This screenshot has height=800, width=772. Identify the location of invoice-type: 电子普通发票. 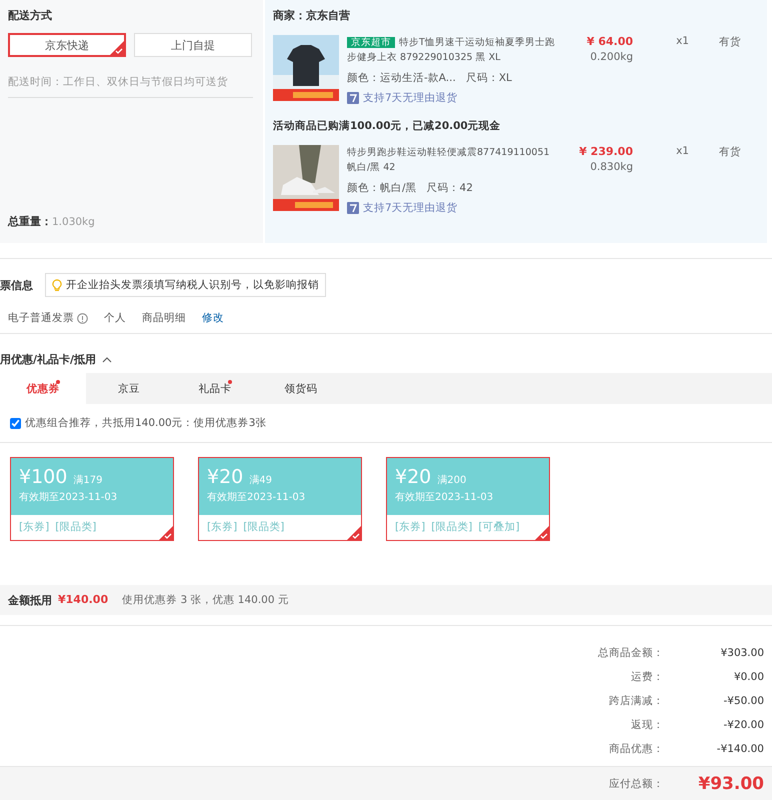
(41, 318).